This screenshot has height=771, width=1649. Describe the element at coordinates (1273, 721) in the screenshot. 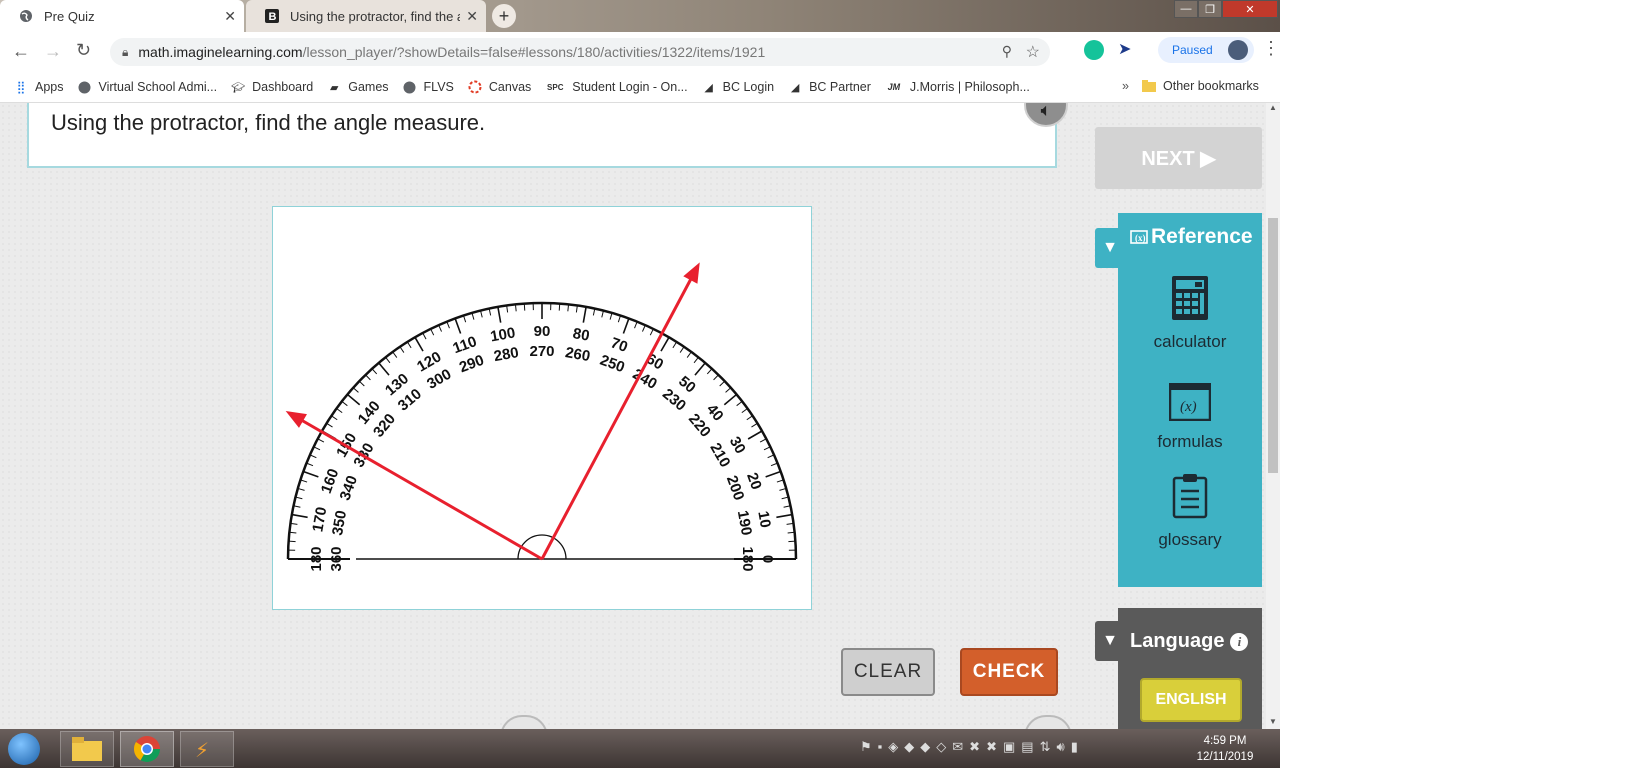

I see `scroll-down-icon: ▼` at that location.